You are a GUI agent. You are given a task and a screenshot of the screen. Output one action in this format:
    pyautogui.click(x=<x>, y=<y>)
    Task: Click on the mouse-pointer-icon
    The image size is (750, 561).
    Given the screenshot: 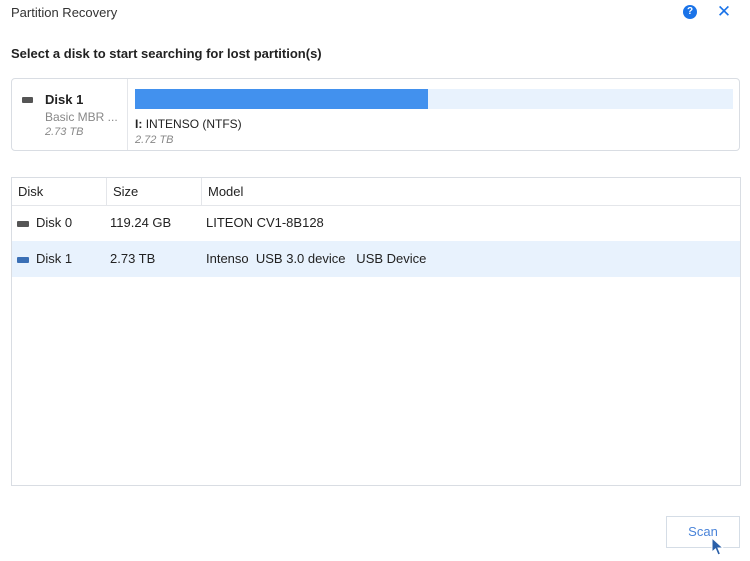 What is the action you would take?
    pyautogui.click(x=718, y=546)
    